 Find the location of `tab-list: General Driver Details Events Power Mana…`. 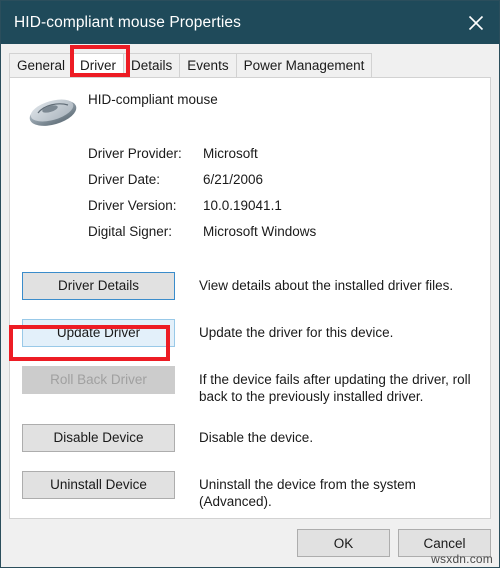

tab-list: General Driver Details Events Power Mana… is located at coordinates (191, 65).